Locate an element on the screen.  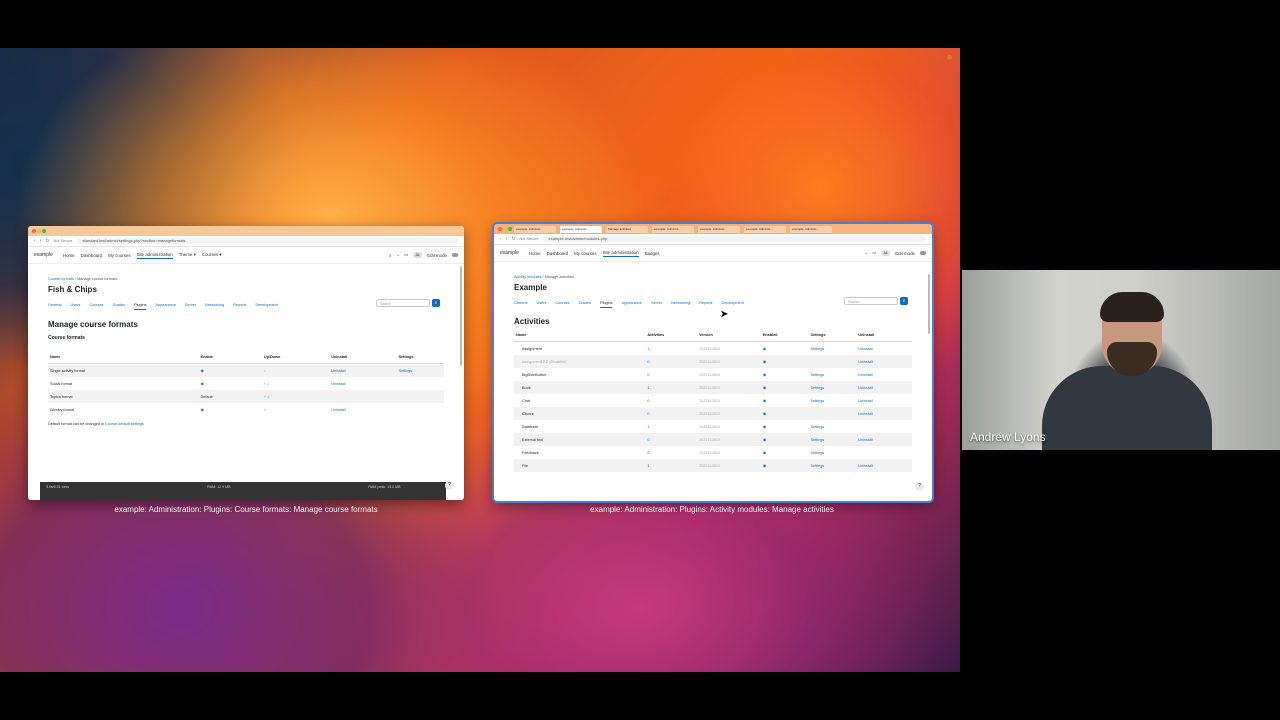
breadcrumb-course-formats: Course formats is located at coordinates (61, 279).